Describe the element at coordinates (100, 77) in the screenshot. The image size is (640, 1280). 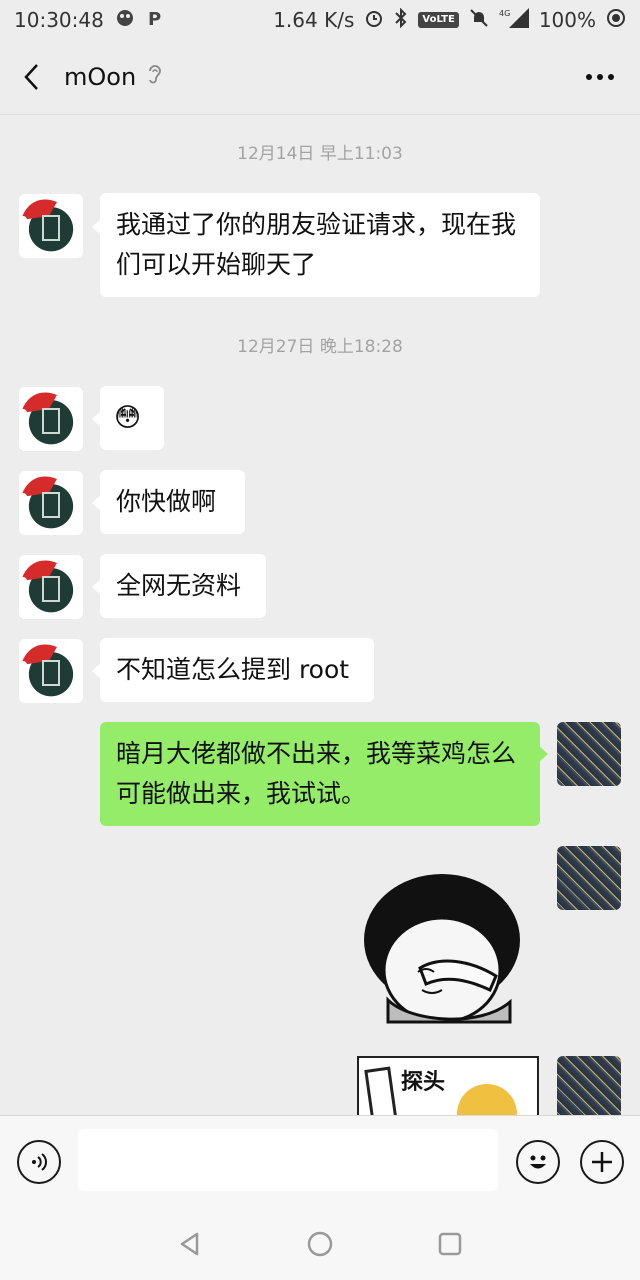
I see `chat-title: mOon` at that location.